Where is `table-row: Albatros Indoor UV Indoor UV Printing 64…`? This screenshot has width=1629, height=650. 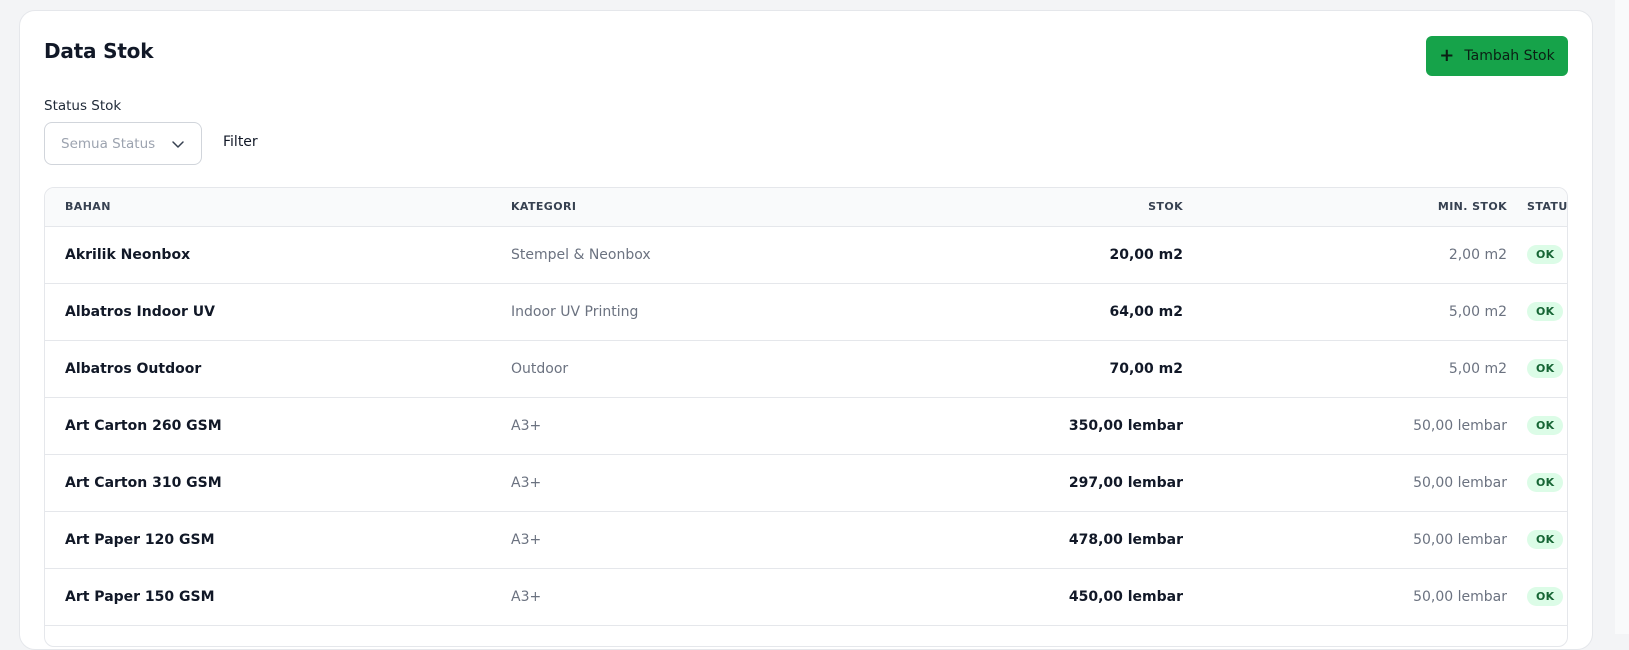
table-row: Albatros Indoor UV Indoor UV Printing 64… is located at coordinates (806, 312).